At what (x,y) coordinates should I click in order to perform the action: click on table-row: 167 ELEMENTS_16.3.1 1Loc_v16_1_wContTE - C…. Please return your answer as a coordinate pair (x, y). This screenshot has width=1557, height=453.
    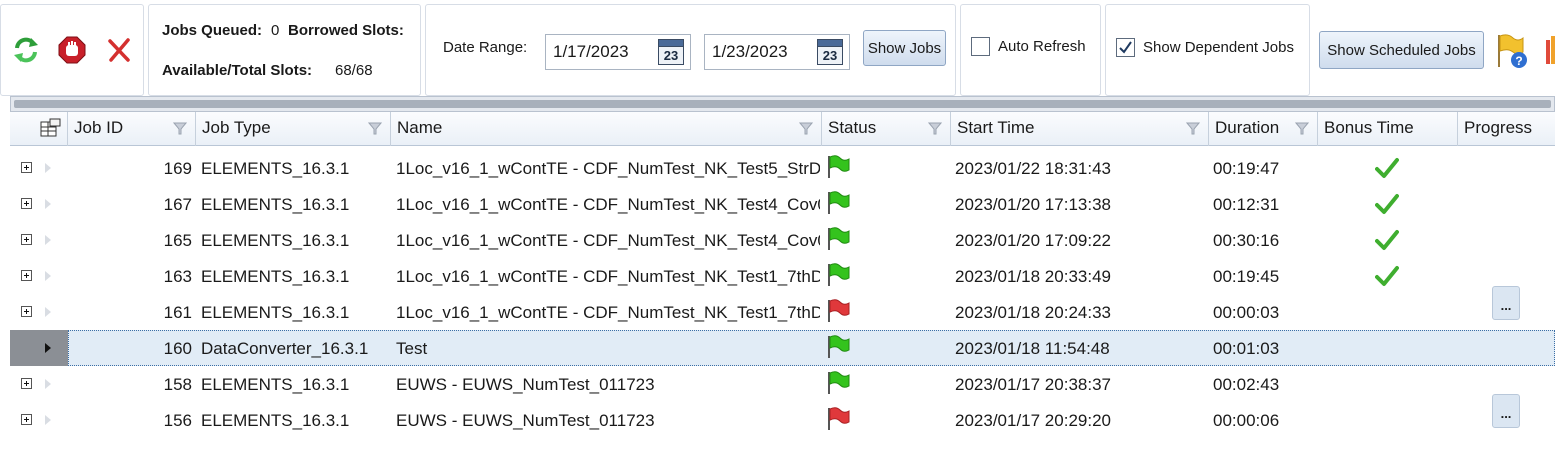
    Looking at the image, I should click on (782, 204).